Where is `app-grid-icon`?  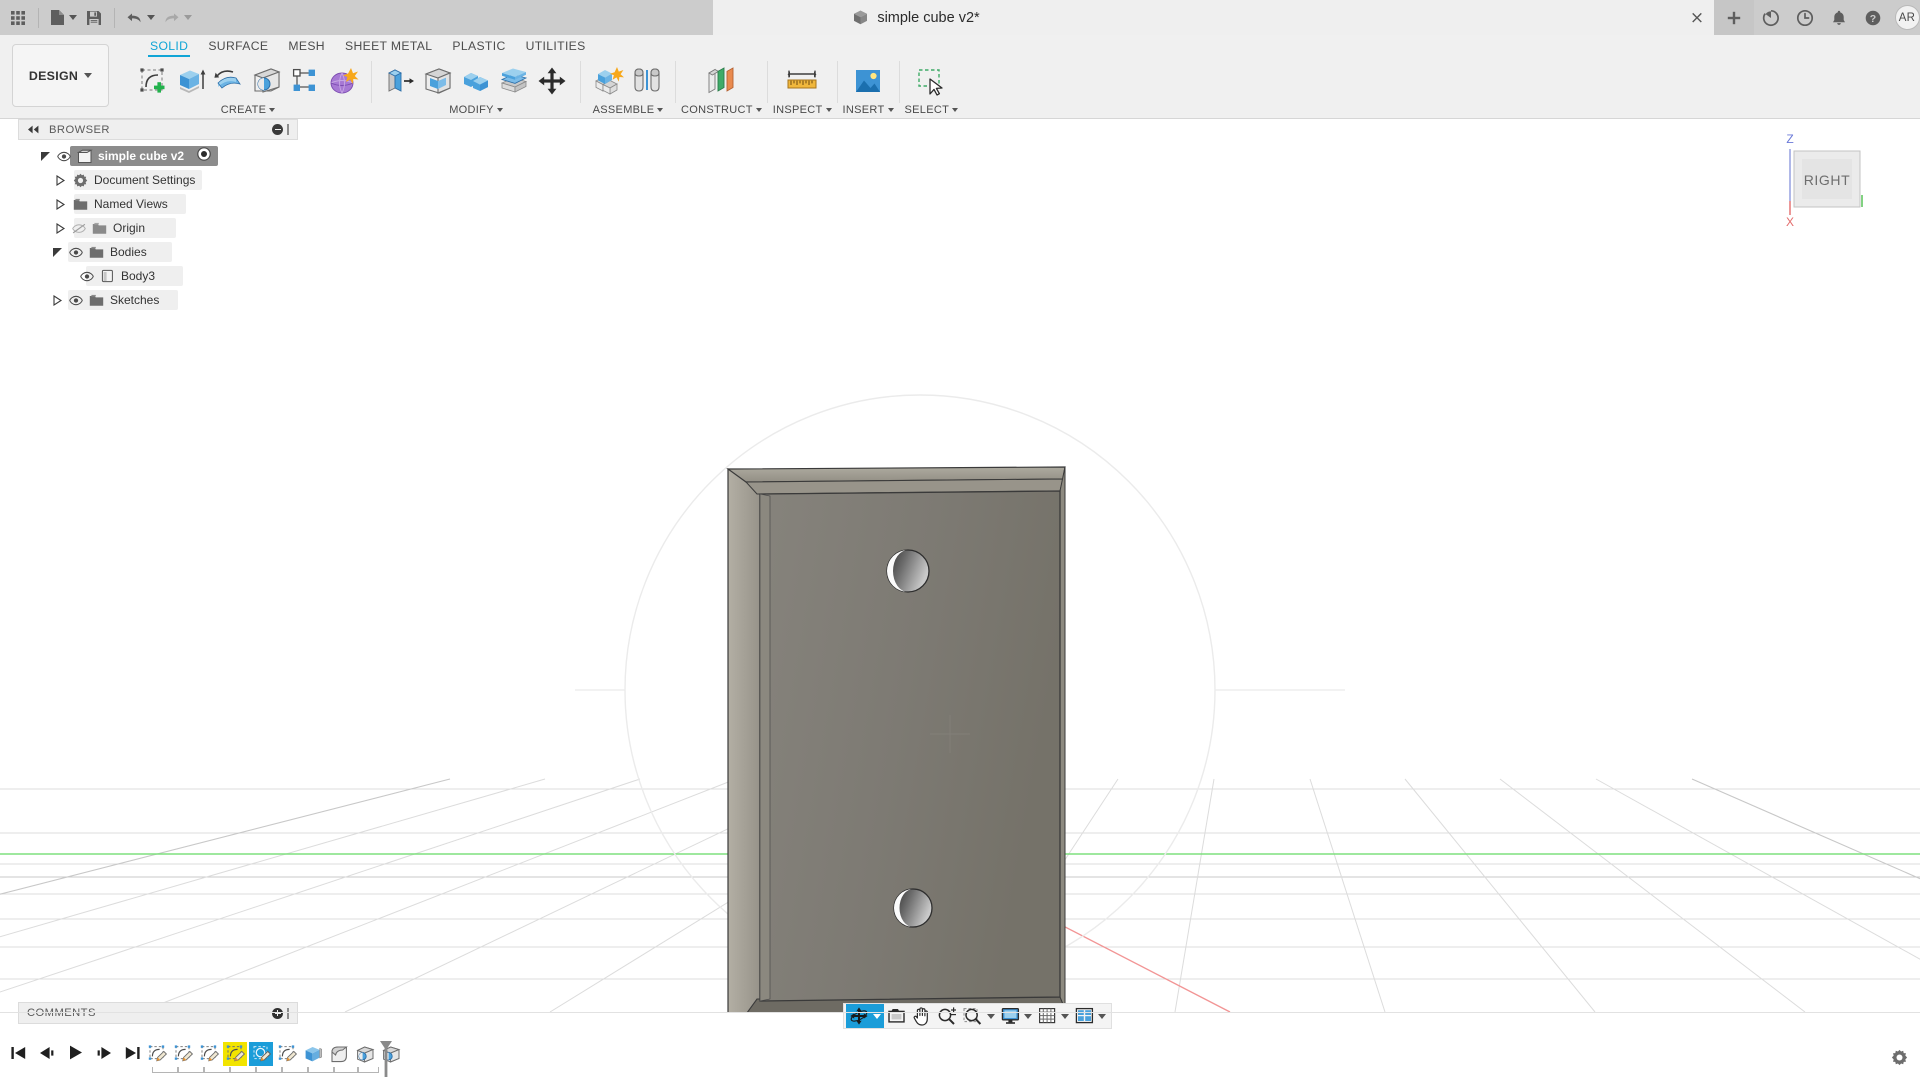
app-grid-icon is located at coordinates (18, 18).